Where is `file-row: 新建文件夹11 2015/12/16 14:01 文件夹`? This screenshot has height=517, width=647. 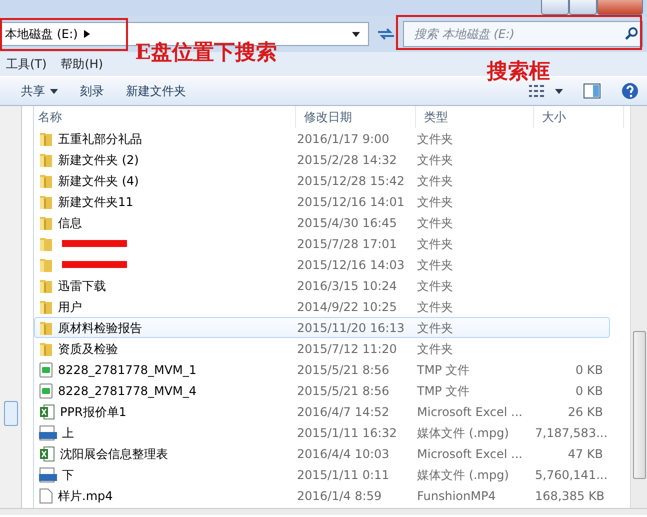 file-row: 新建文件夹11 2015/12/16 14:01 文件夹 is located at coordinates (322, 201).